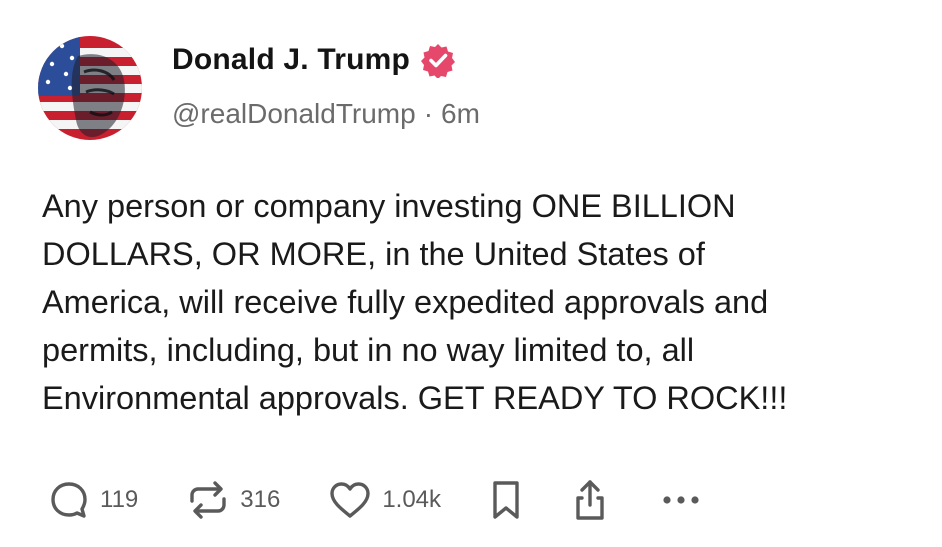 The height and width of the screenshot is (547, 942). What do you see at coordinates (350, 500) in the screenshot?
I see `heart-icon` at bounding box center [350, 500].